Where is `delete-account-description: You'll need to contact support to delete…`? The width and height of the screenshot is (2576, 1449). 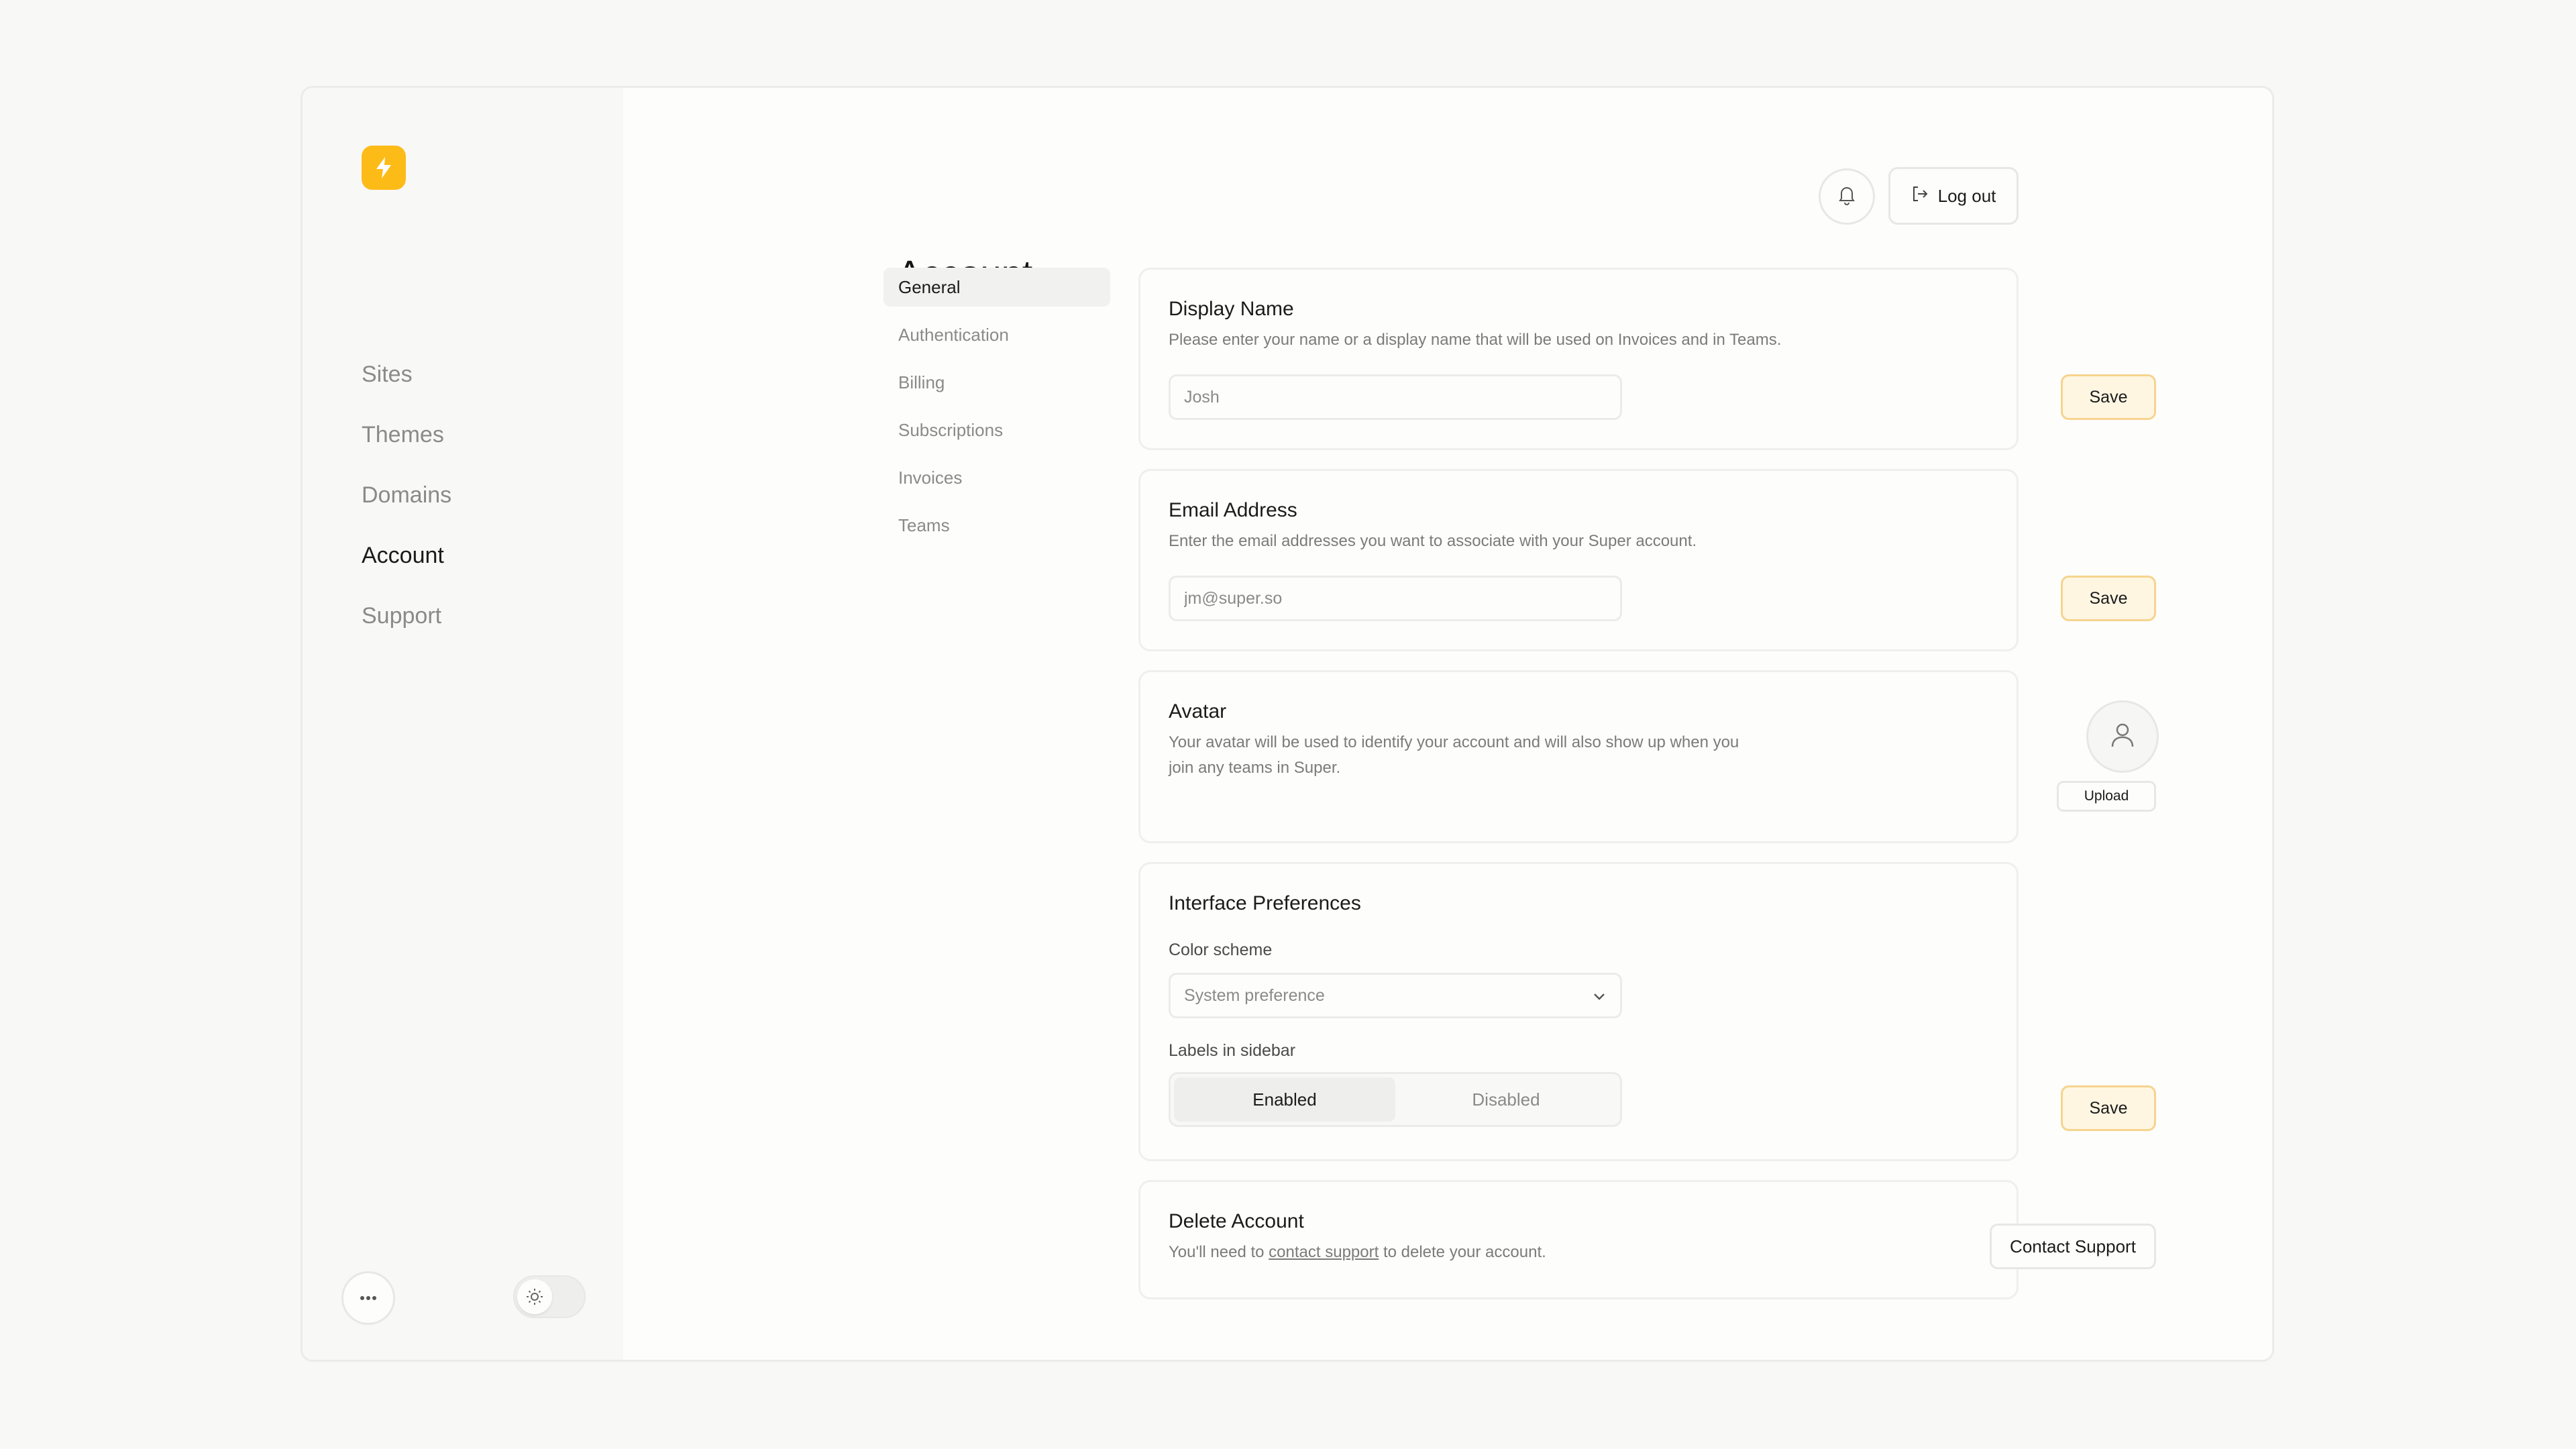
delete-account-description: You'll need to contact support to delete… is located at coordinates (1477, 1252).